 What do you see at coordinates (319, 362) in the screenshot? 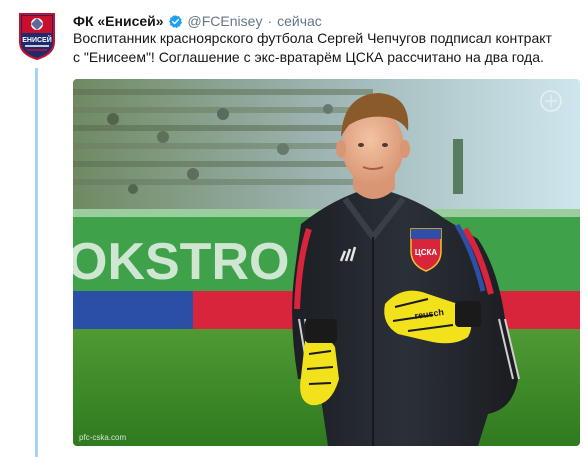
I see `left-glove` at bounding box center [319, 362].